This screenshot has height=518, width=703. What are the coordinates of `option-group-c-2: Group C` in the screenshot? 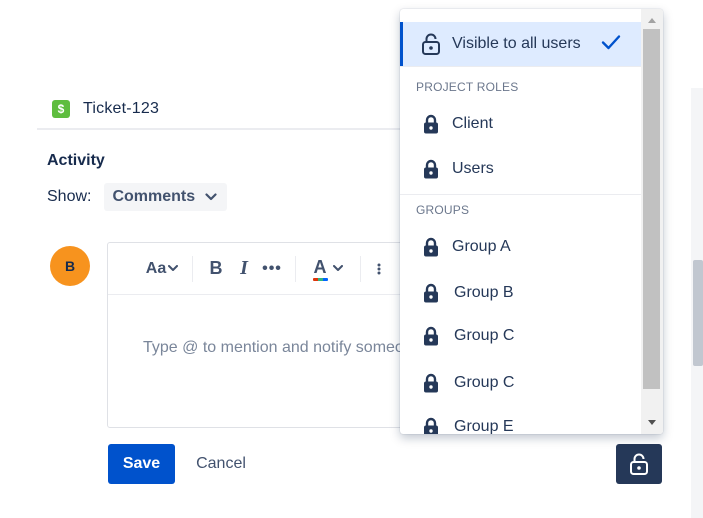 It's located at (520, 383).